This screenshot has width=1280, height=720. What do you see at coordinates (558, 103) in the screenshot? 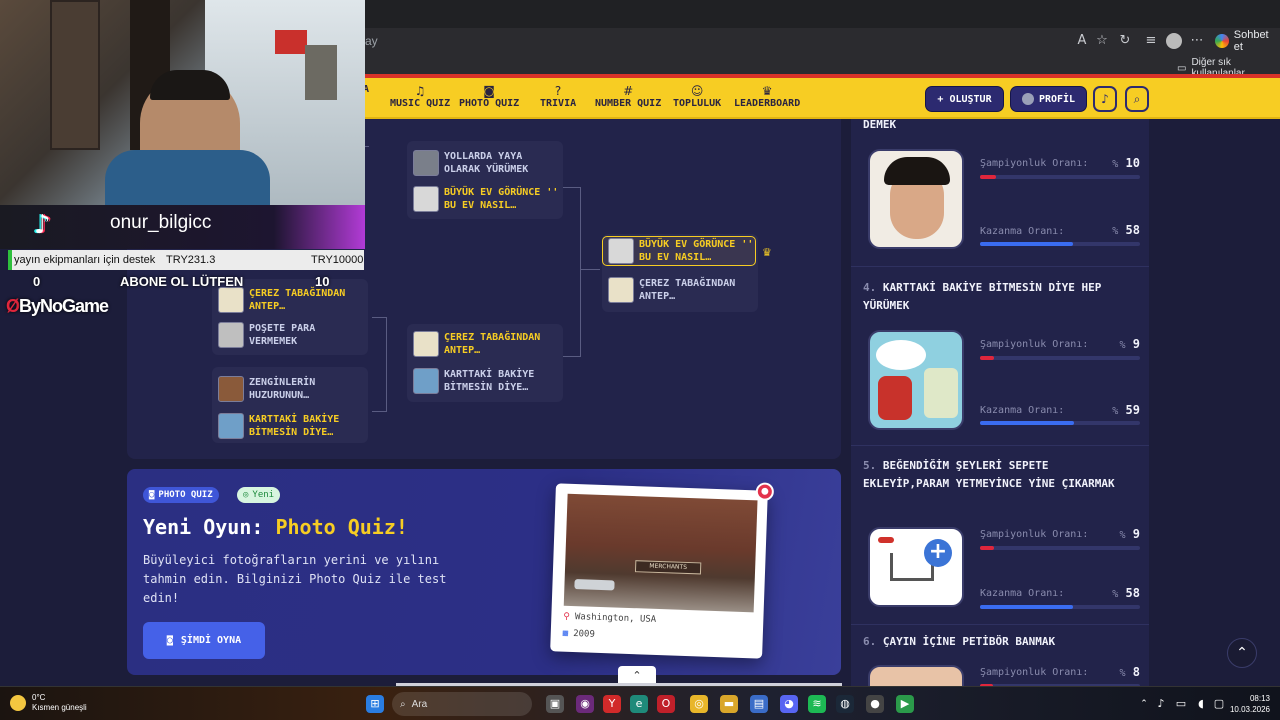
I see `nav-label: TRIVIA` at bounding box center [558, 103].